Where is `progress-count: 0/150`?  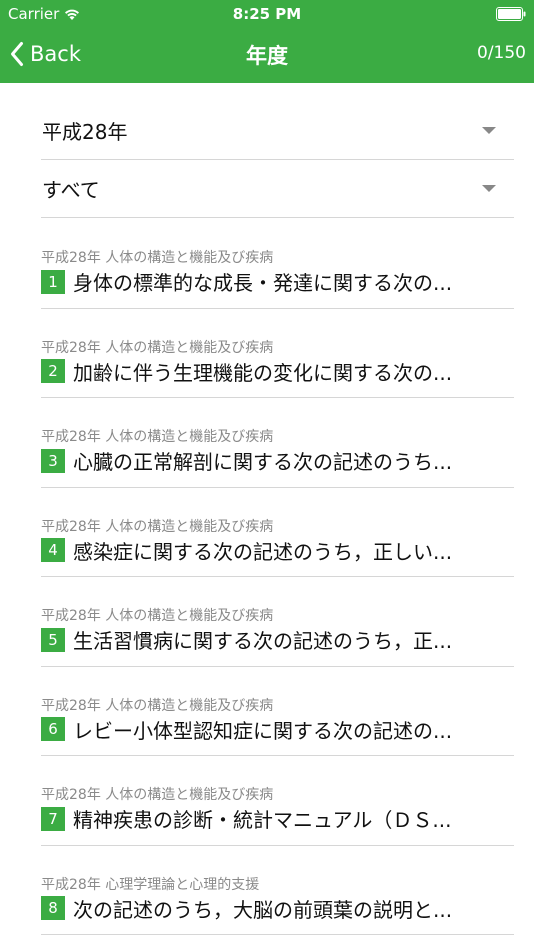 progress-count: 0/150 is located at coordinates (501, 53).